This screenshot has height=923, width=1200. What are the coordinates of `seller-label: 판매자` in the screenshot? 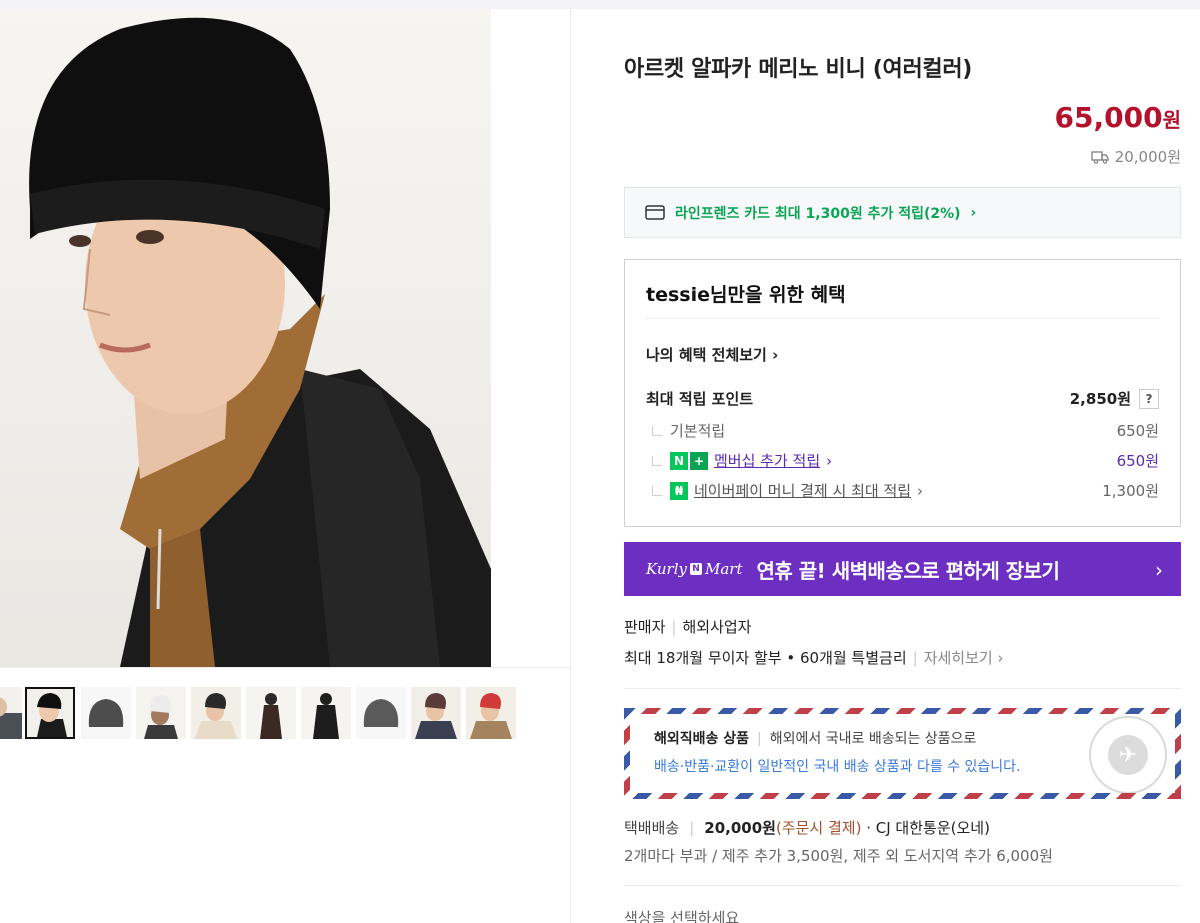 It's located at (645, 627).